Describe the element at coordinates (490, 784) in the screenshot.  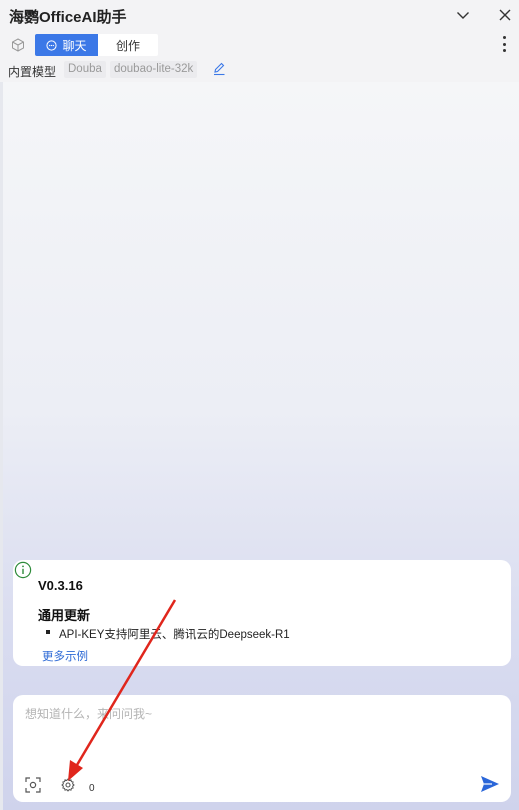
I see `send-icon` at that location.